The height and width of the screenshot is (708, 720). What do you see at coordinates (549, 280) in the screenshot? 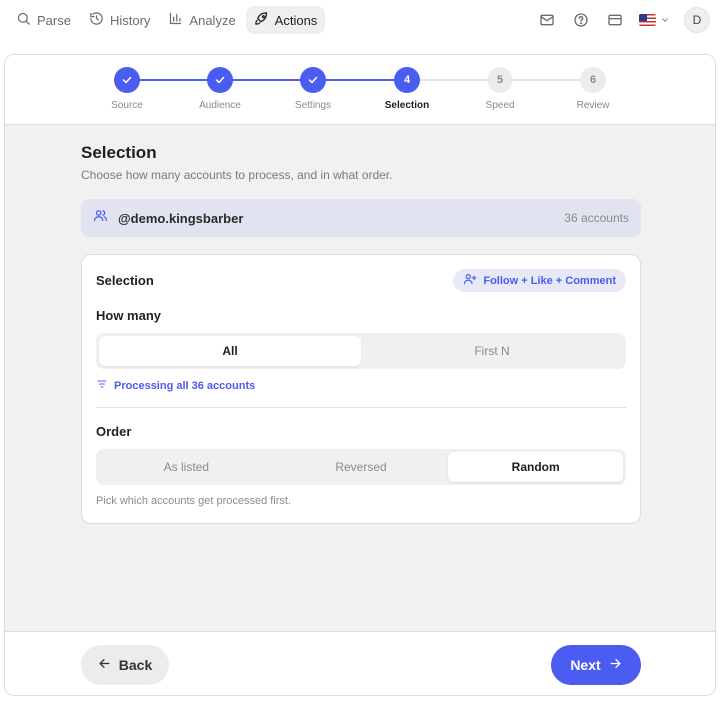
I see `action-badge-label: Follow + Like + Comment` at bounding box center [549, 280].